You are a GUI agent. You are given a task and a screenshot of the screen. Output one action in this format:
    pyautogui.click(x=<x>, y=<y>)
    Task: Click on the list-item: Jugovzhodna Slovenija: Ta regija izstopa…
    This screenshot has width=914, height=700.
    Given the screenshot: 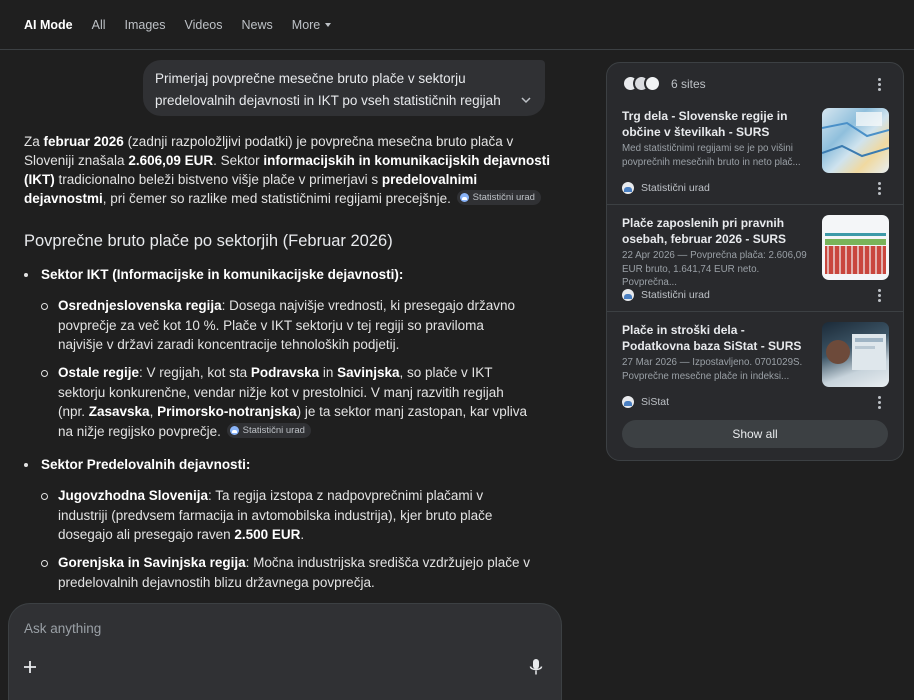 What is the action you would take?
    pyautogui.click(x=286, y=515)
    